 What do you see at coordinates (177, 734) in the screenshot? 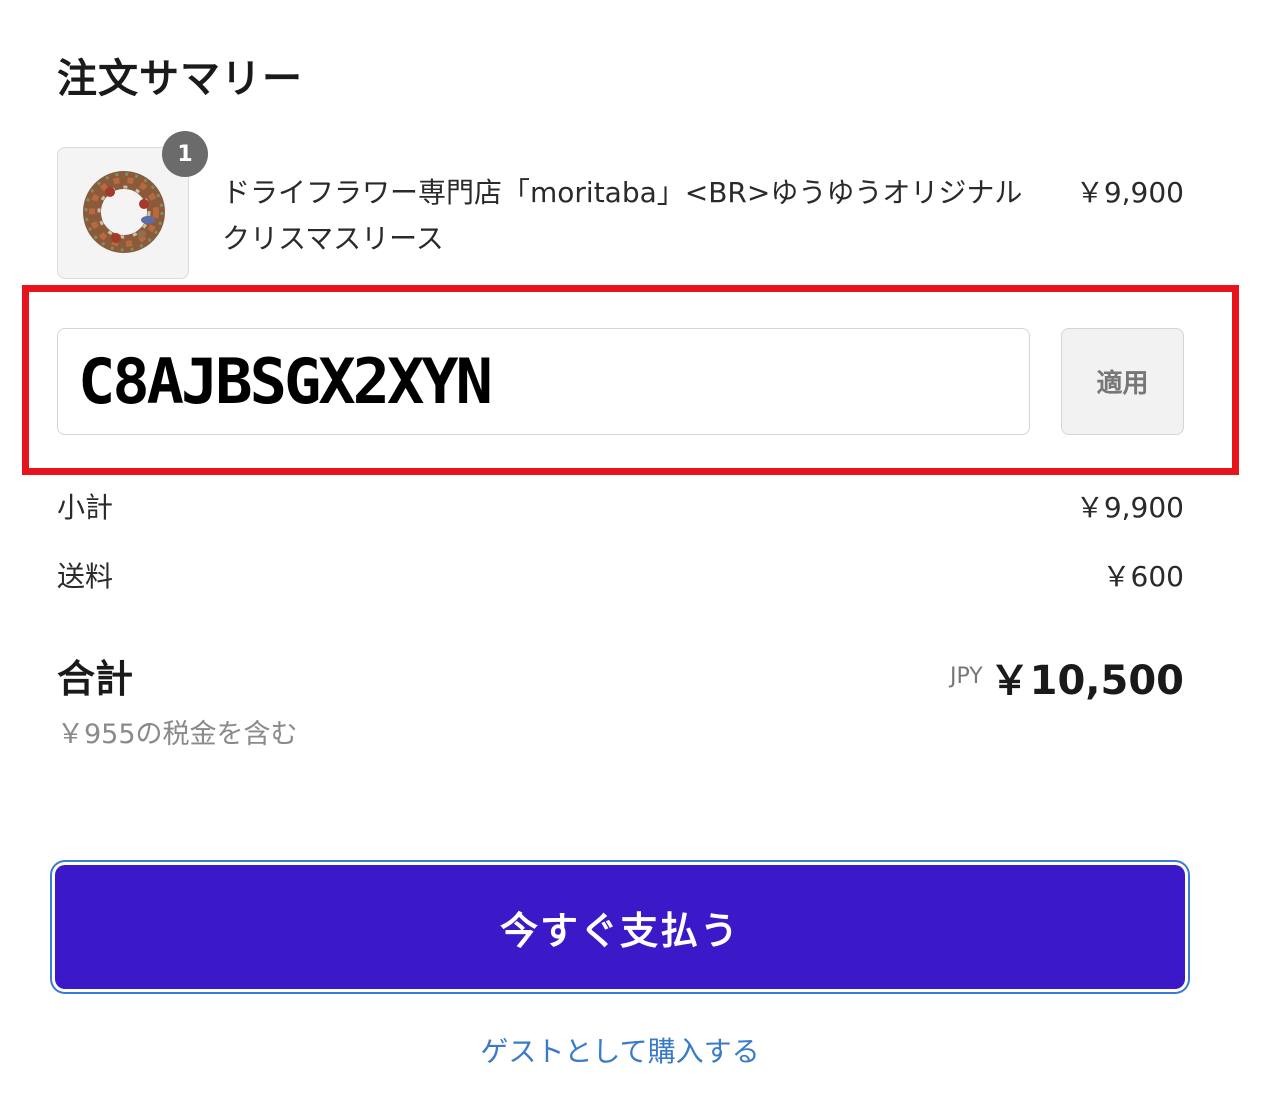
I see `tax-note: ￥955の税金を含む` at bounding box center [177, 734].